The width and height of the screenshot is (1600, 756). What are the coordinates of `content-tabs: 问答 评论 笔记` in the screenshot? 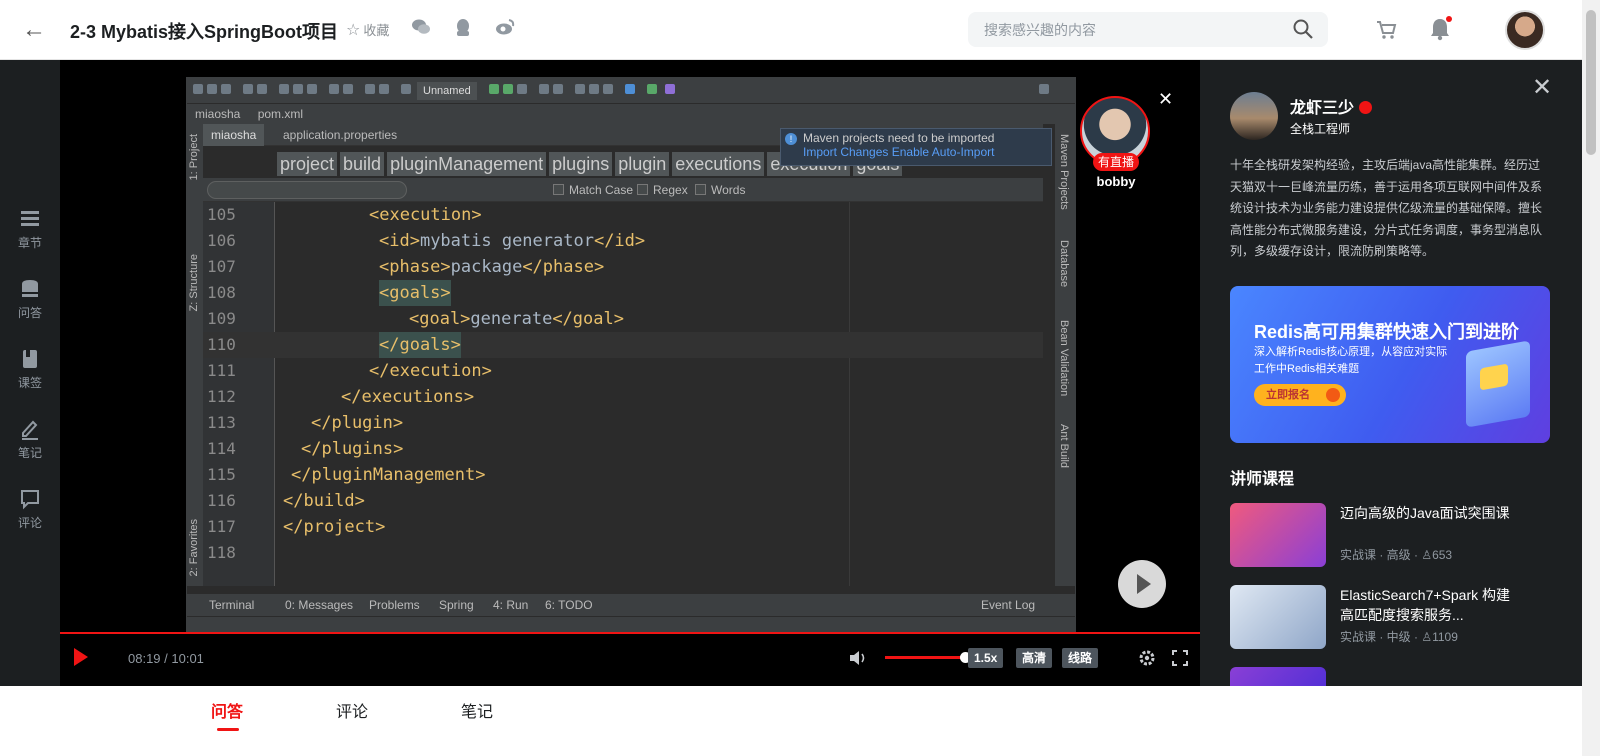 It's located at (791, 721).